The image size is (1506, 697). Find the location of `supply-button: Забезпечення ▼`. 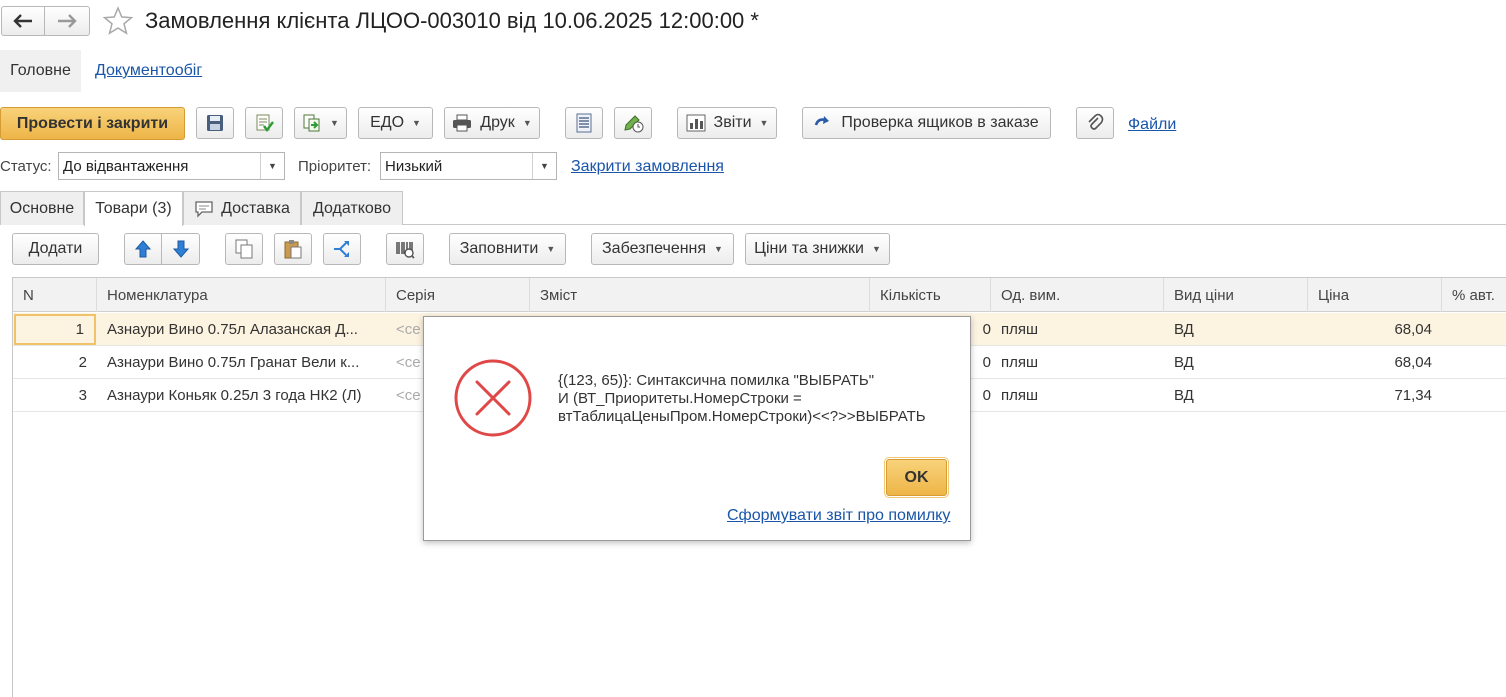

supply-button: Забезпечення ▼ is located at coordinates (662, 249).